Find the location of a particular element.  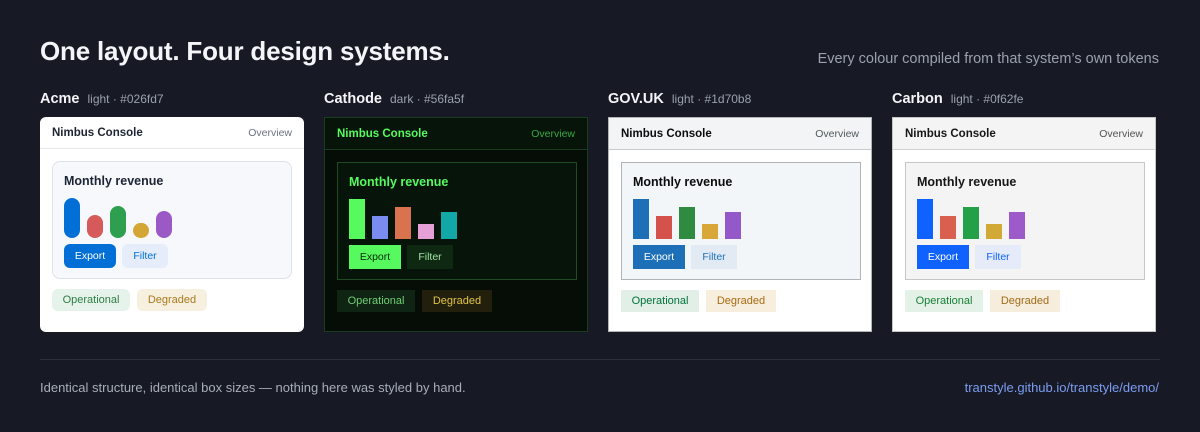

divider is located at coordinates (600, 359).